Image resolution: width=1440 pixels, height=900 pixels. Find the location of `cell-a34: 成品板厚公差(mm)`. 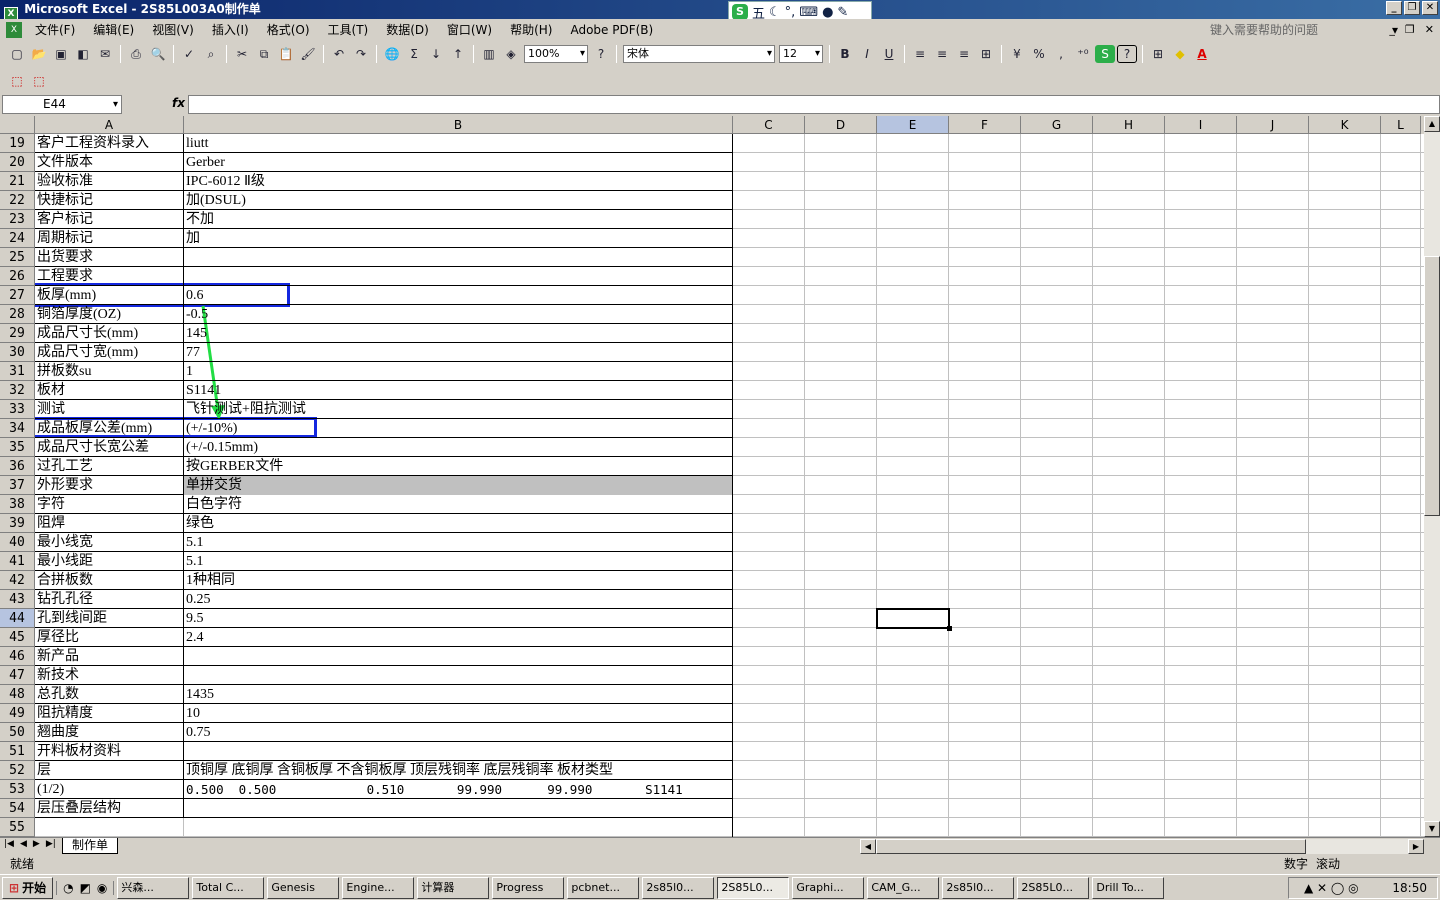

cell-a34: 成品板厚公差(mm) is located at coordinates (109, 428).